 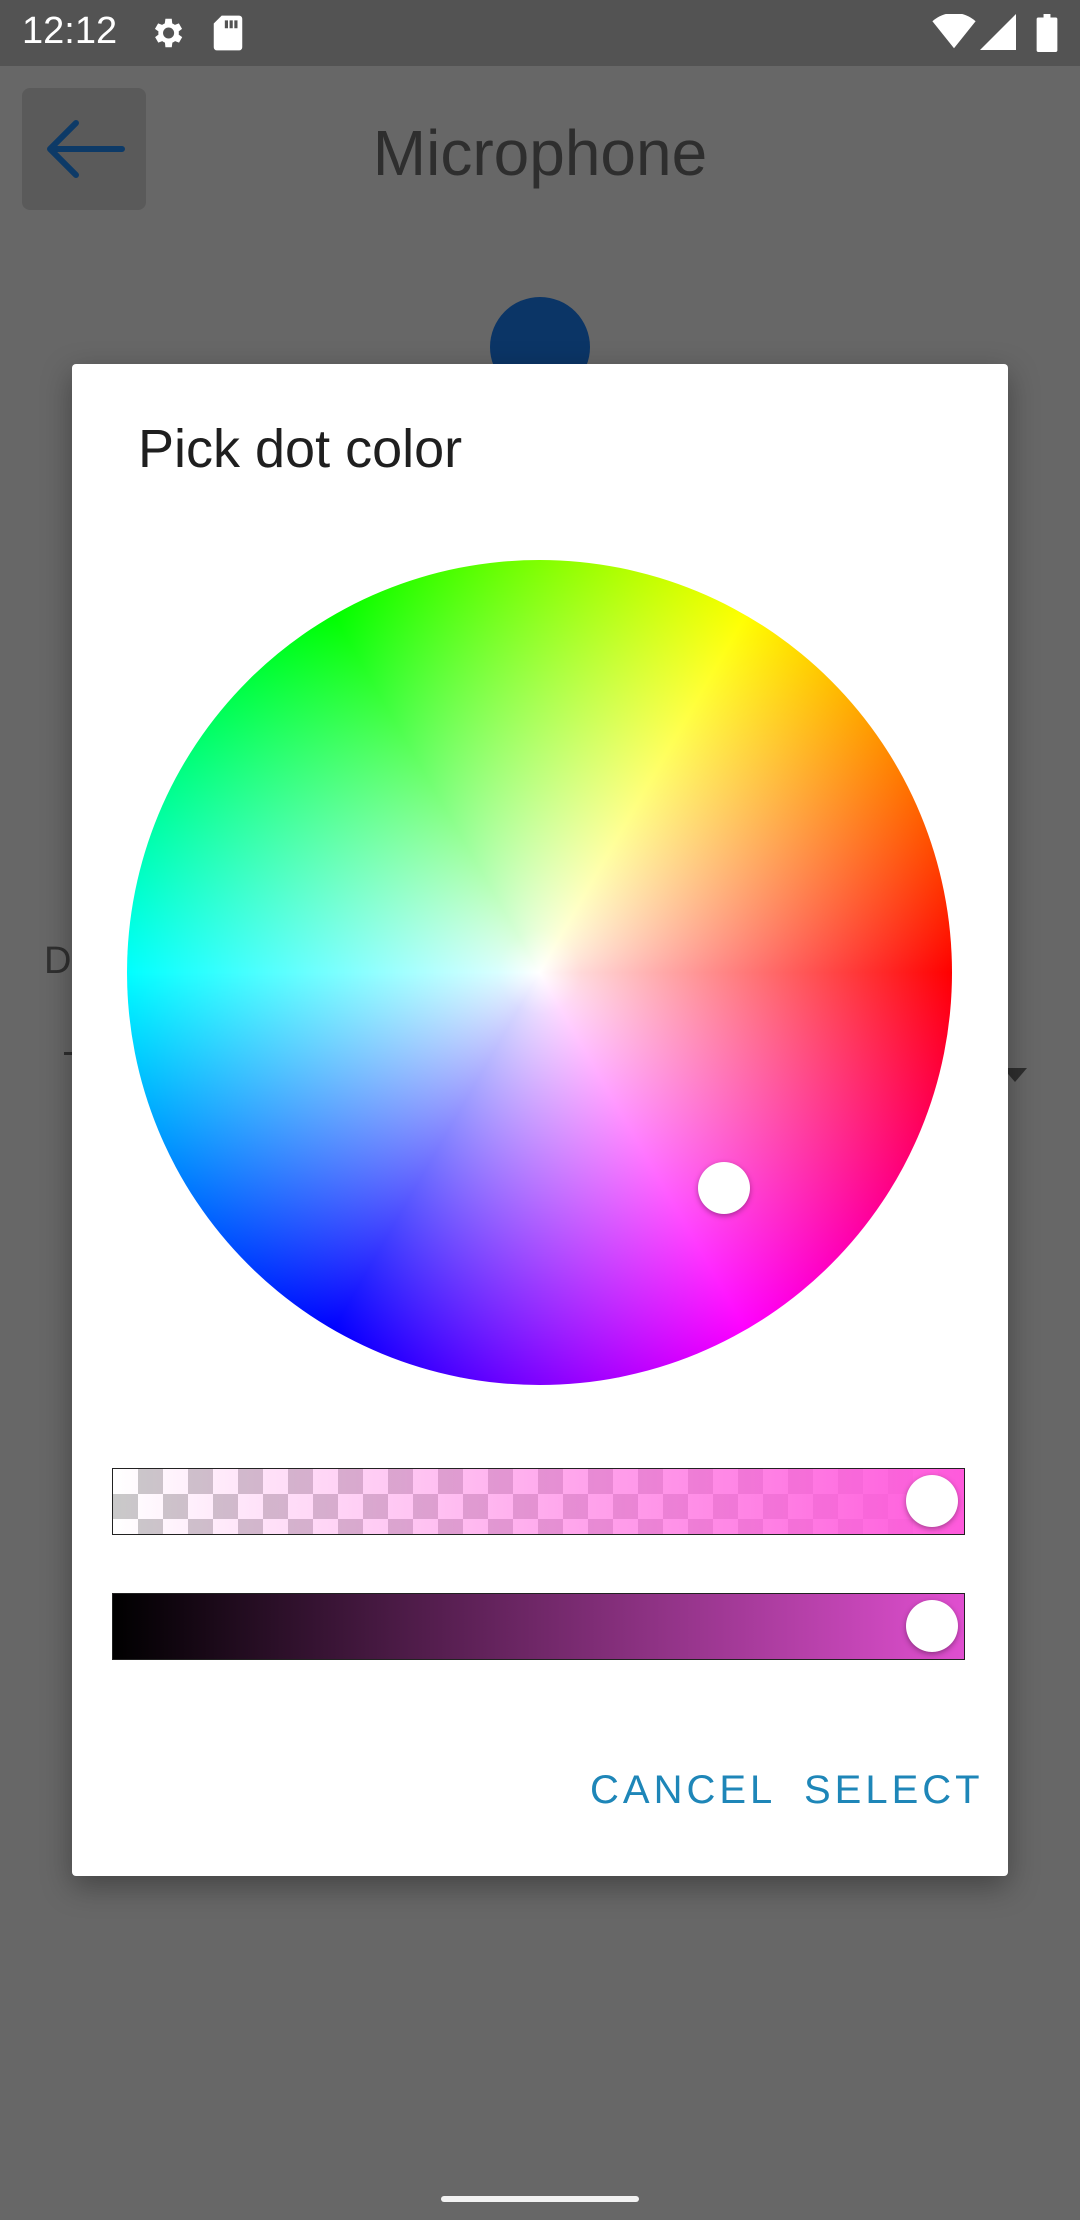 I want to click on page-title: Microphone, so click(x=540, y=153).